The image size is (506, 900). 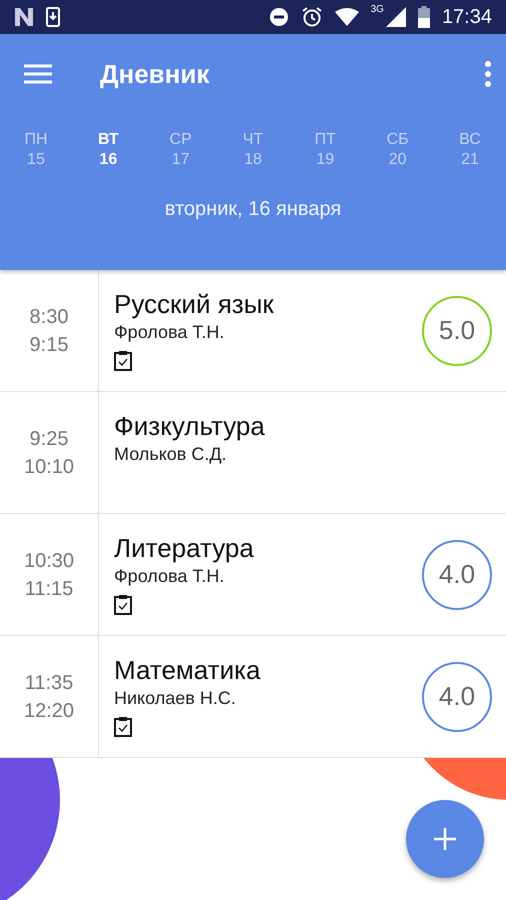 What do you see at coordinates (49, 561) in the screenshot?
I see `start-time: 10:30` at bounding box center [49, 561].